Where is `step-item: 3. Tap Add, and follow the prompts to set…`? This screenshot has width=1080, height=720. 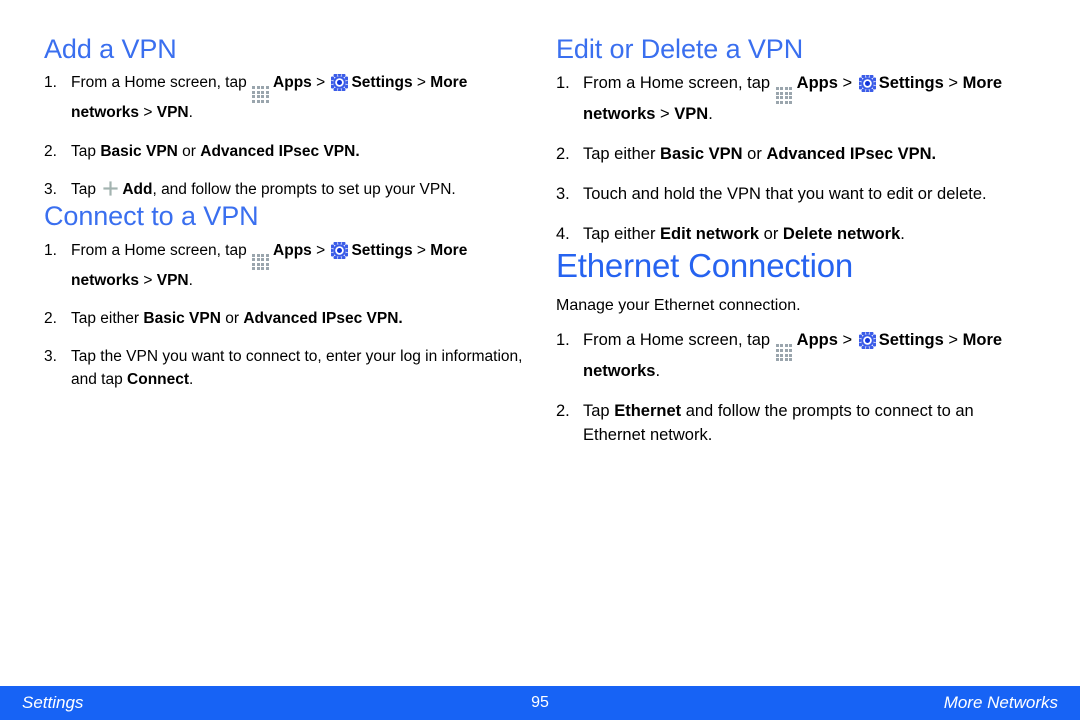
step-item: 3. Tap Add, and follow the prompts to set… is located at coordinates (284, 190).